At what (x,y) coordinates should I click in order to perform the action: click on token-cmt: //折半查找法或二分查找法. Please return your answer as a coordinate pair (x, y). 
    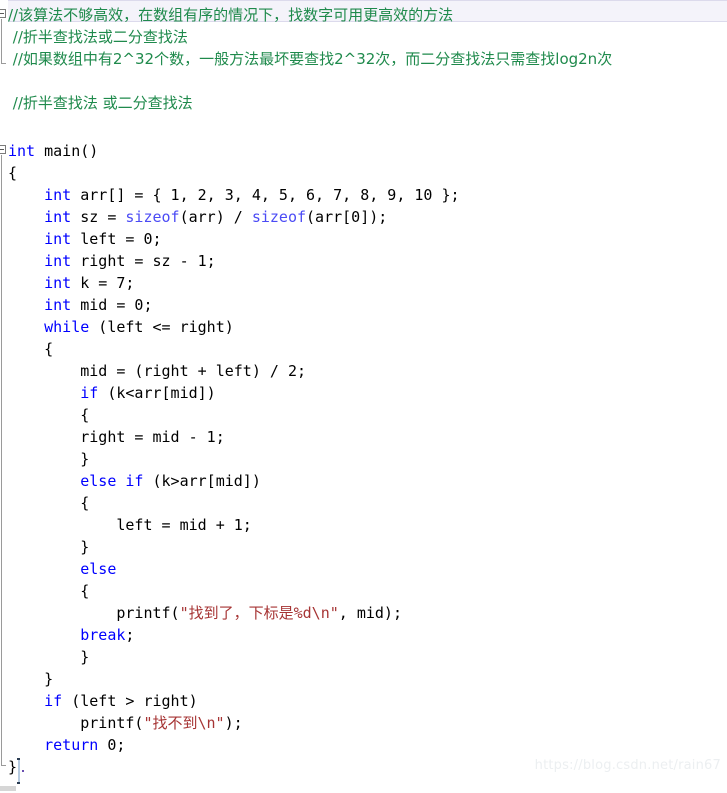
    Looking at the image, I should click on (98, 37).